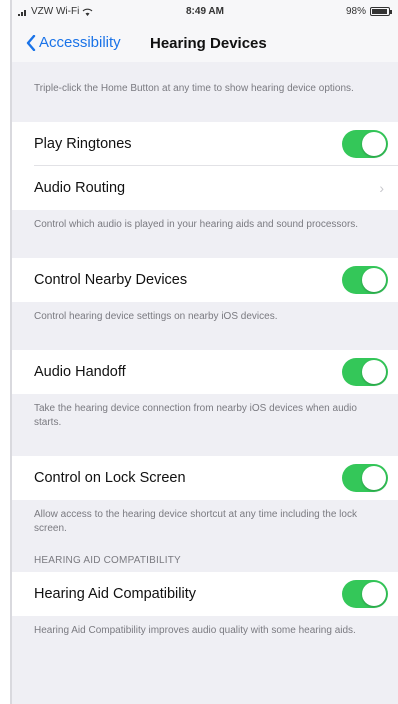 This screenshot has width=398, height=704. I want to click on row-lock-screen: Control on Lock Screen, so click(205, 478).